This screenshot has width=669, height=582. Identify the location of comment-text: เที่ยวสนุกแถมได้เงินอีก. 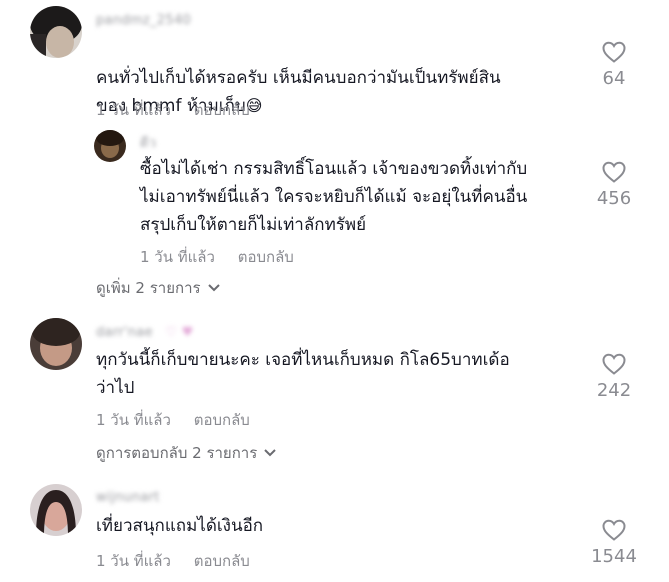
(180, 526).